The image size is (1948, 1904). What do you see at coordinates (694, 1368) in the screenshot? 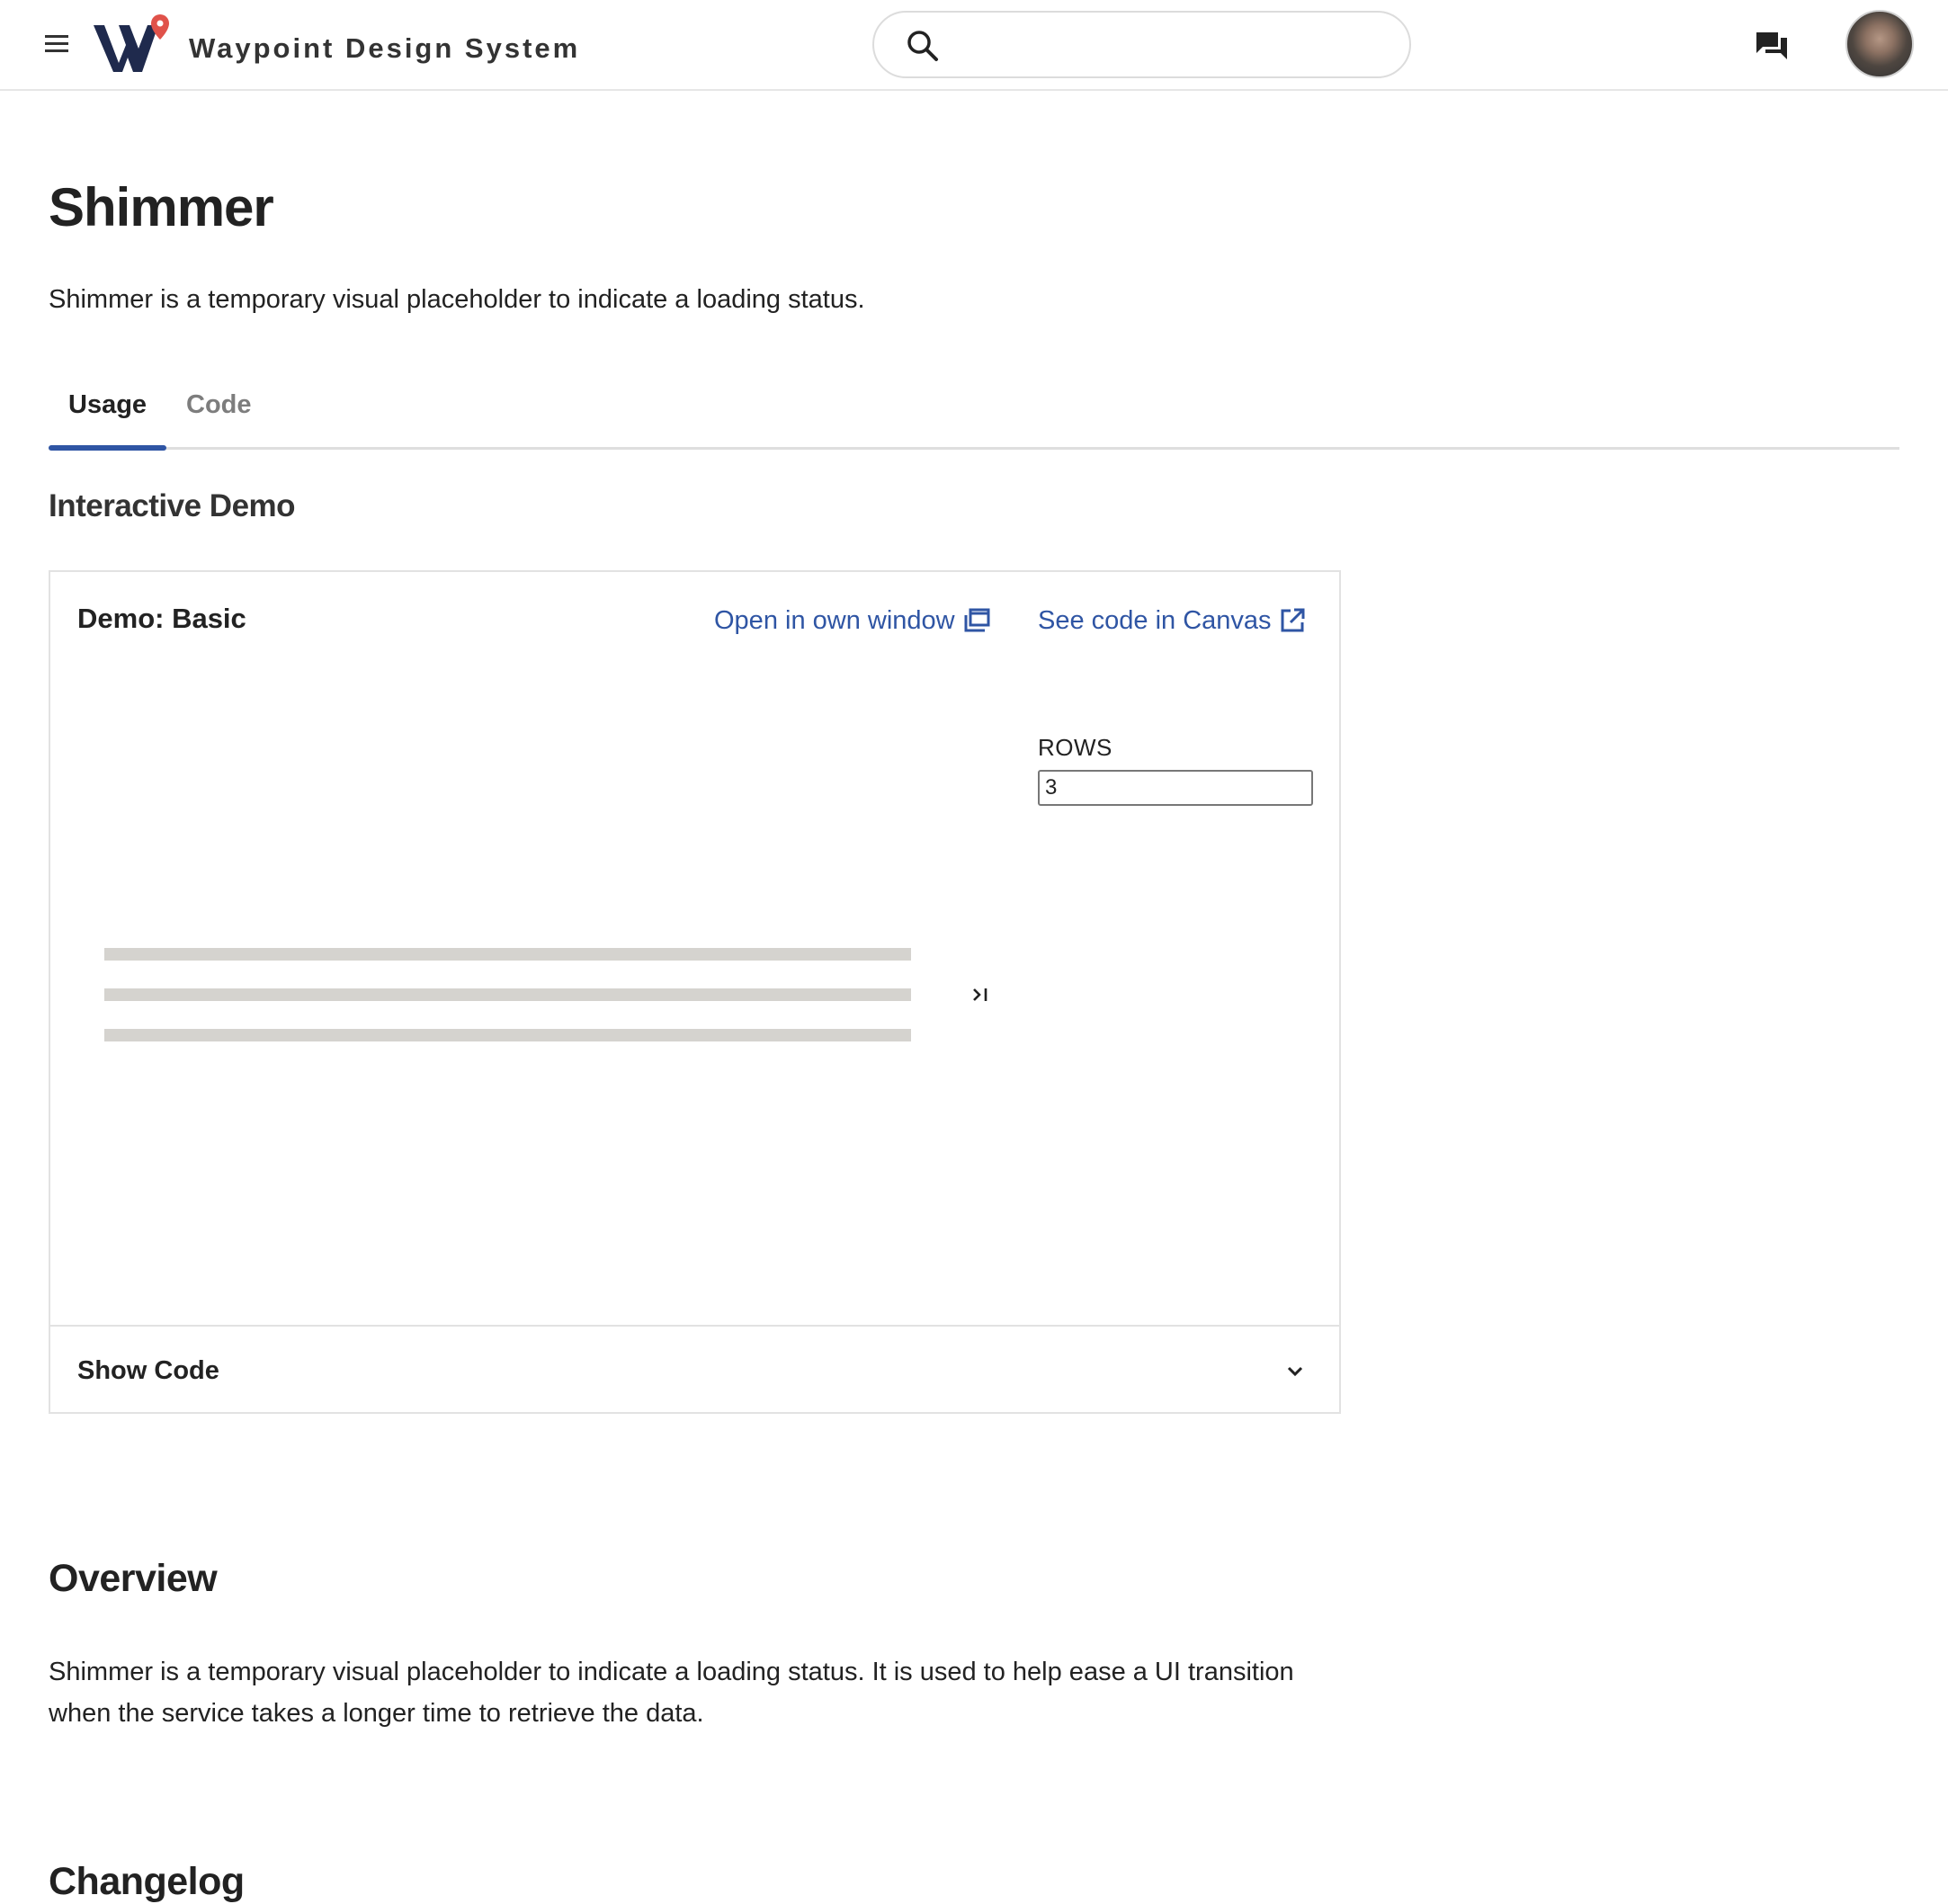
I see `show-code-toggle: Show Code` at bounding box center [694, 1368].